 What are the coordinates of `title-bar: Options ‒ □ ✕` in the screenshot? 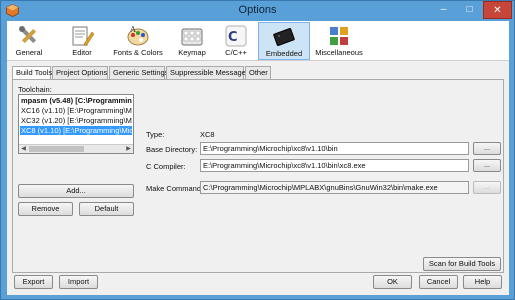 It's located at (257, 11).